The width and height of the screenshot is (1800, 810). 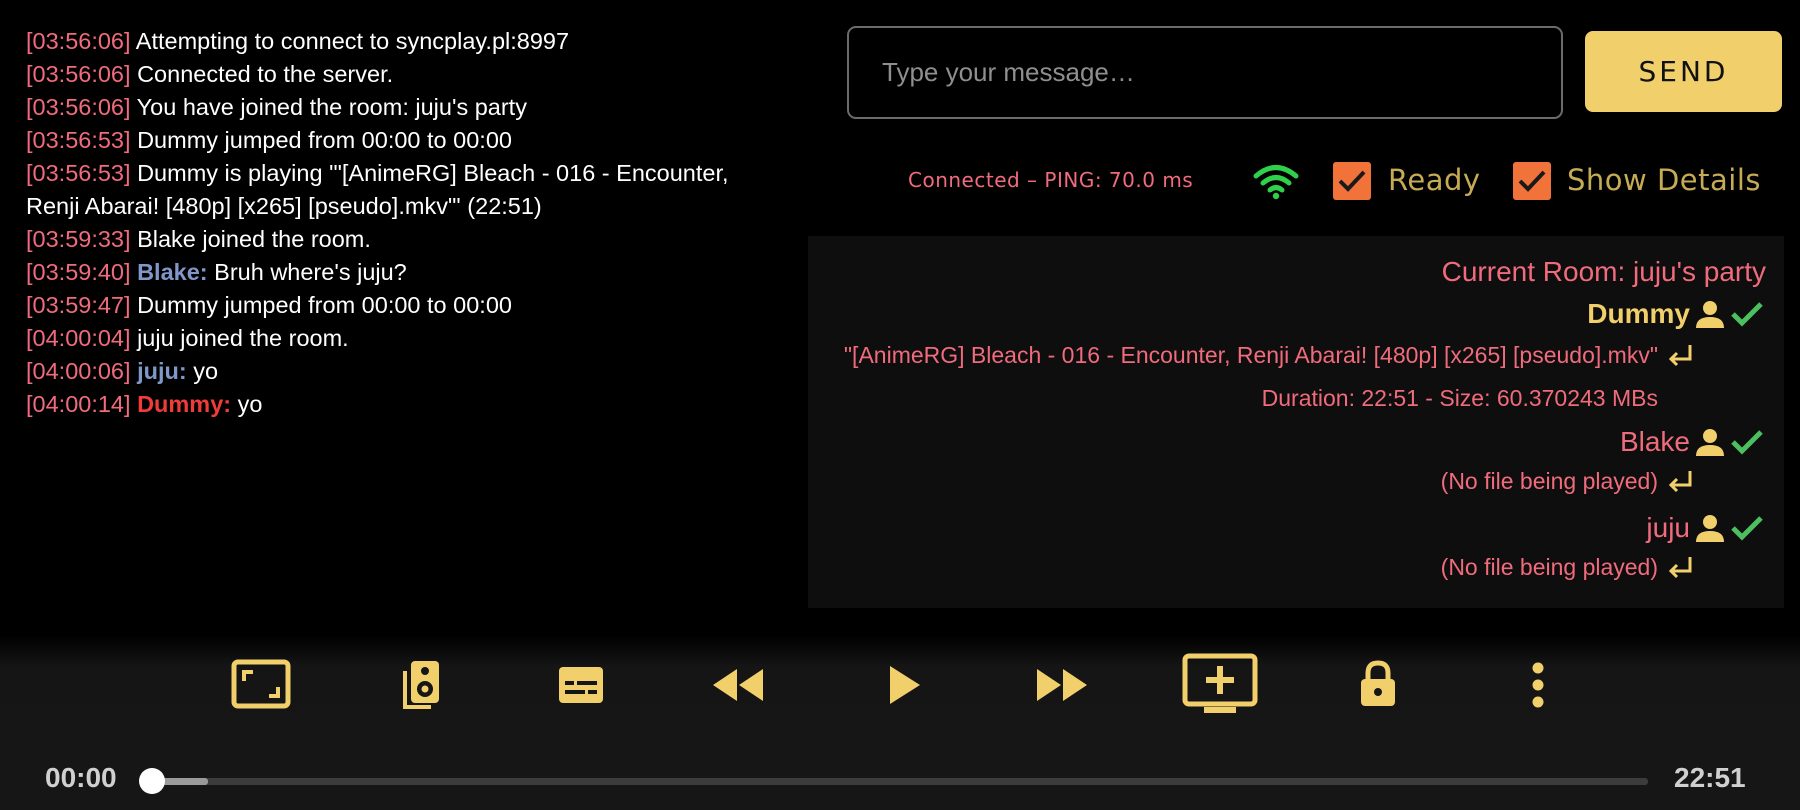 I want to click on chat-timestamp: [03:59:47], so click(x=78, y=305).